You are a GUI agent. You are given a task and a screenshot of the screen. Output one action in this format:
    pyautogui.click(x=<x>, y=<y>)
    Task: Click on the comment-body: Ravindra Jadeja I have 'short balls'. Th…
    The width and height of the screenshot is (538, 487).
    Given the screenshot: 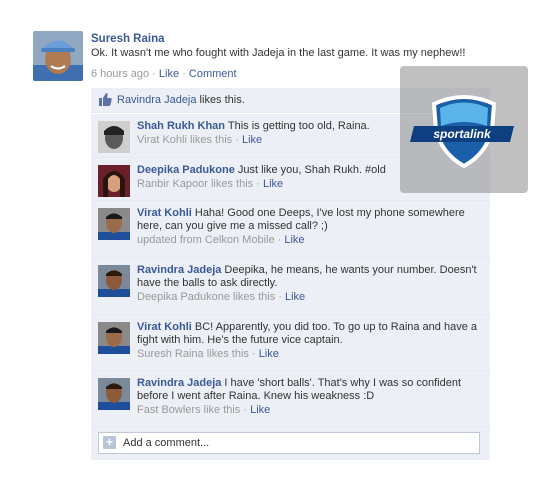 What is the action you would take?
    pyautogui.click(x=311, y=397)
    